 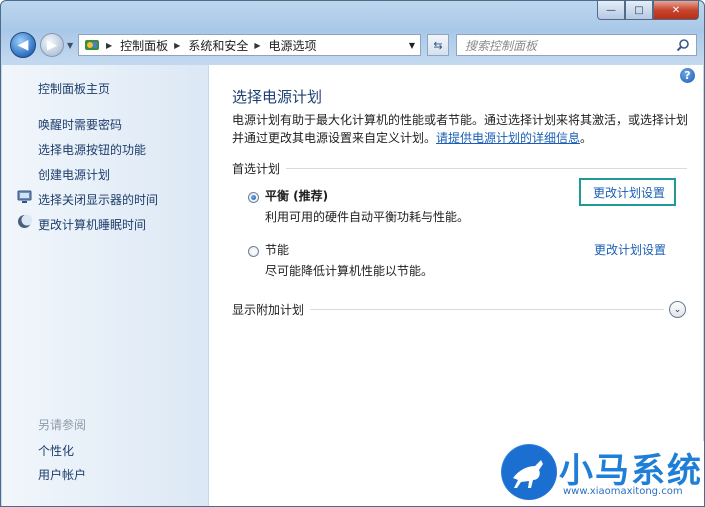 I want to click on sidebar-link-wake-password: 唤醒时需要密码, so click(x=80, y=124).